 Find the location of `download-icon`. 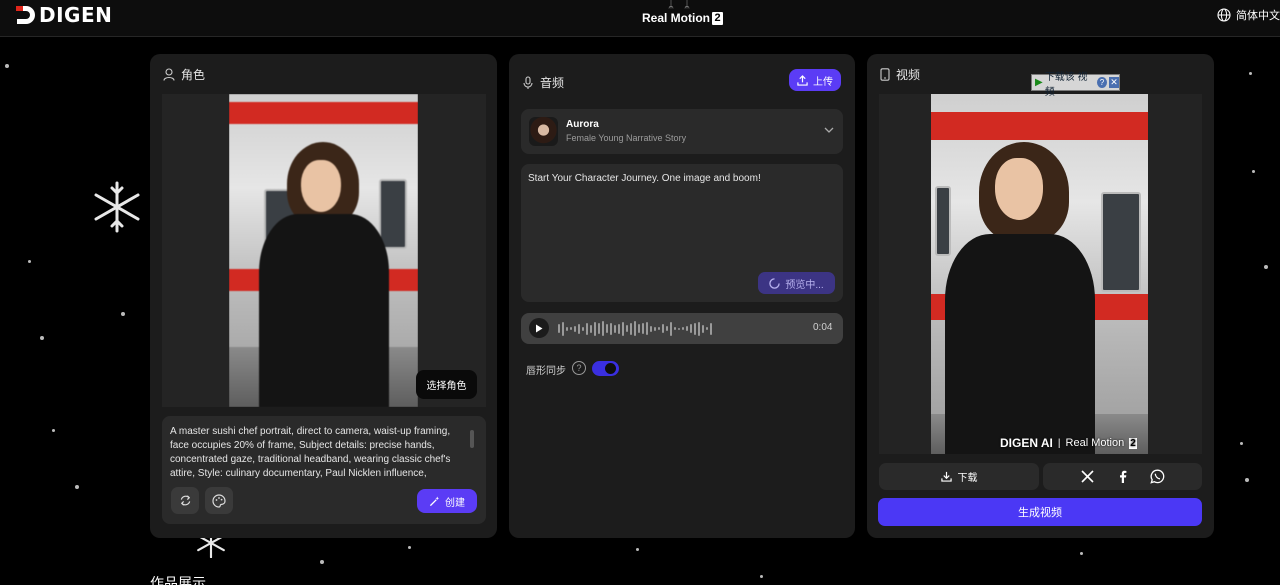

download-icon is located at coordinates (946, 476).